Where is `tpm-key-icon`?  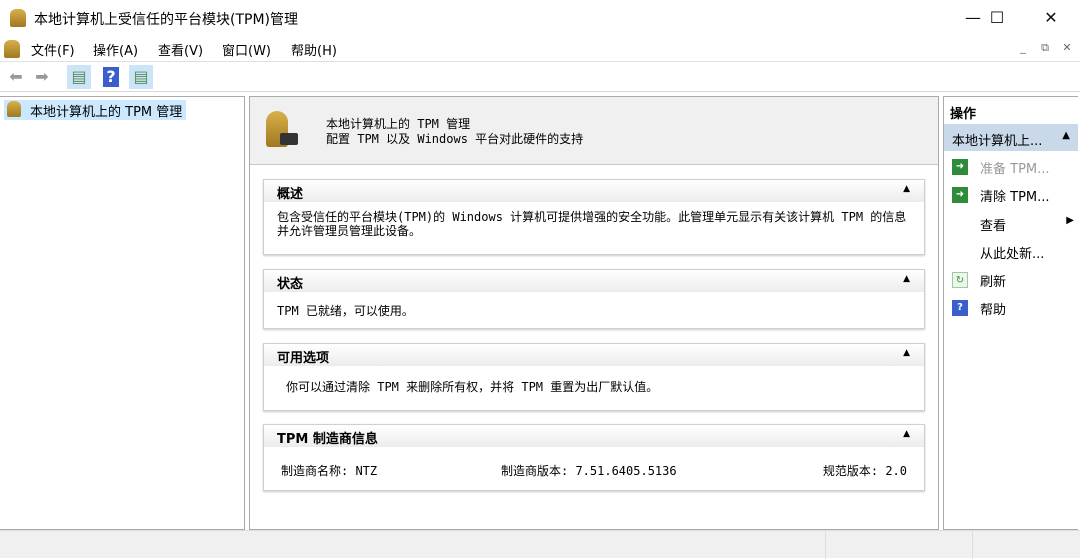 tpm-key-icon is located at coordinates (14, 109).